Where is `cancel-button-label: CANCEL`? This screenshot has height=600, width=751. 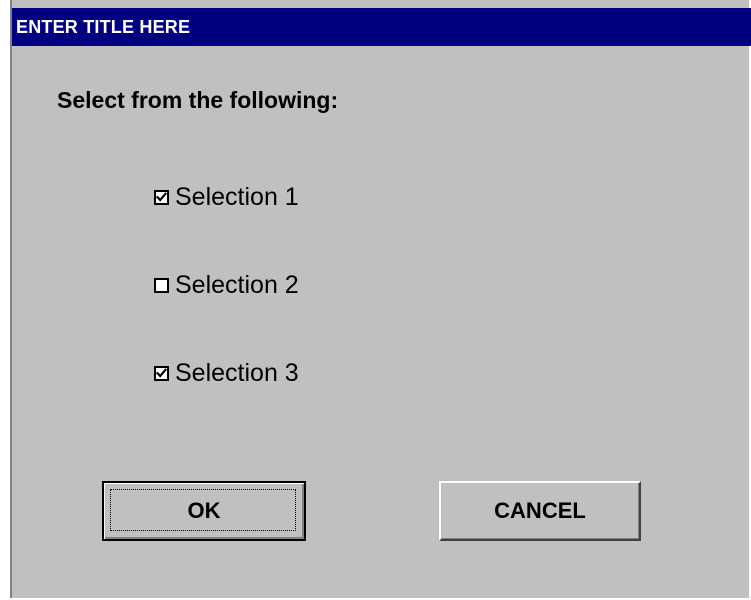
cancel-button-label: CANCEL is located at coordinates (540, 510).